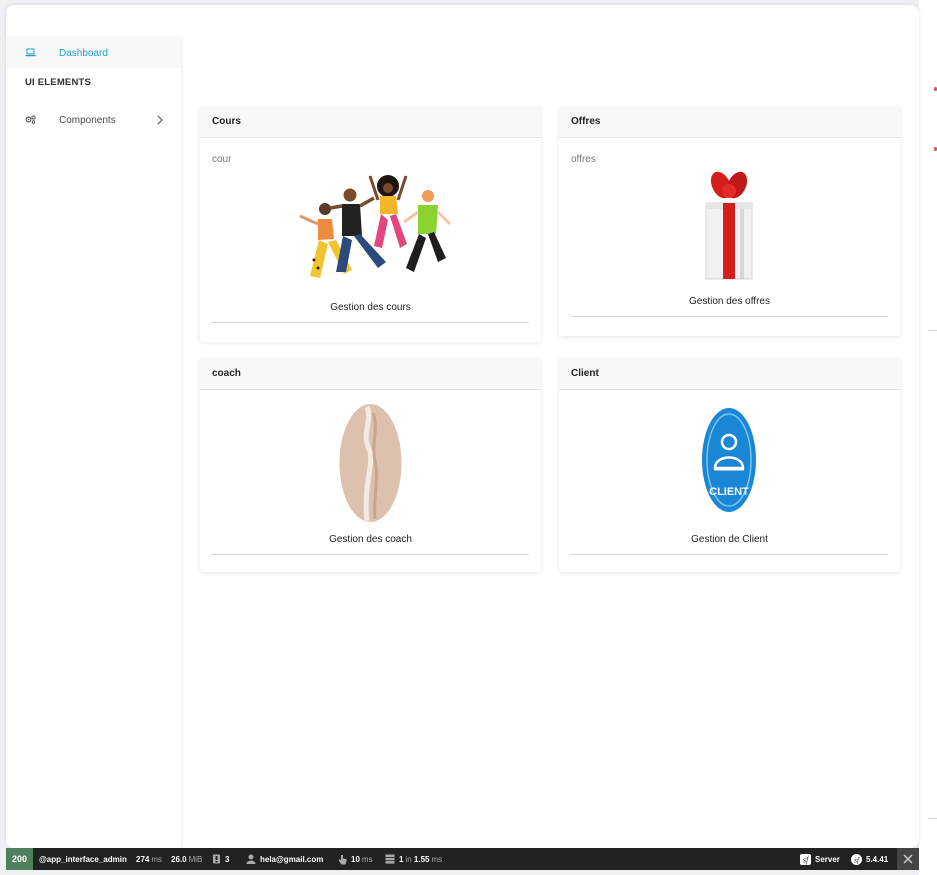  Describe the element at coordinates (58, 82) in the screenshot. I see `sidebar-section-title: UI ELEMENTS` at that location.